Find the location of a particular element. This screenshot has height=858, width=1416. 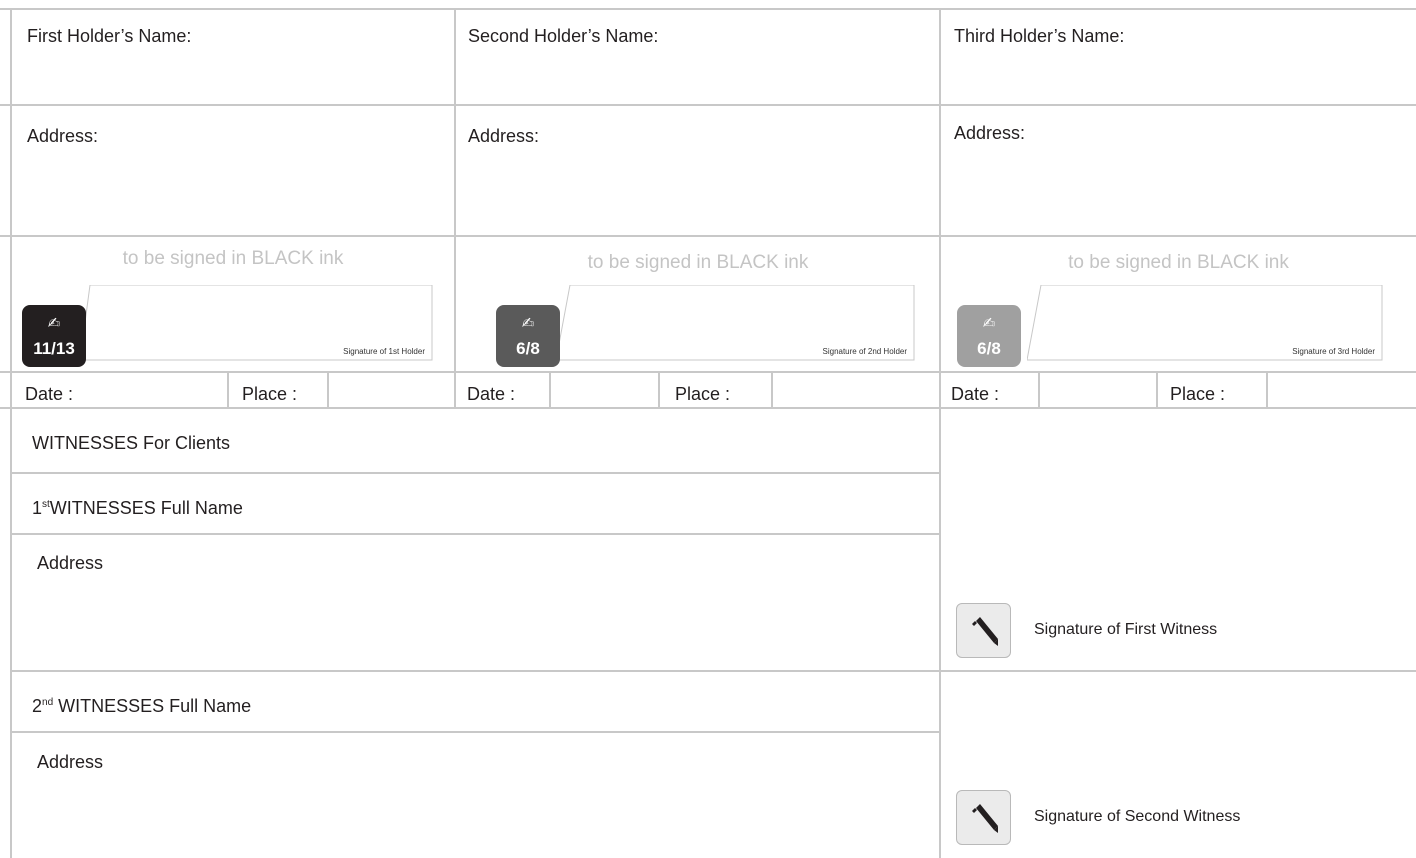

first-holder-signature-box: Signature of 1st Holder is located at coordinates (256, 323).